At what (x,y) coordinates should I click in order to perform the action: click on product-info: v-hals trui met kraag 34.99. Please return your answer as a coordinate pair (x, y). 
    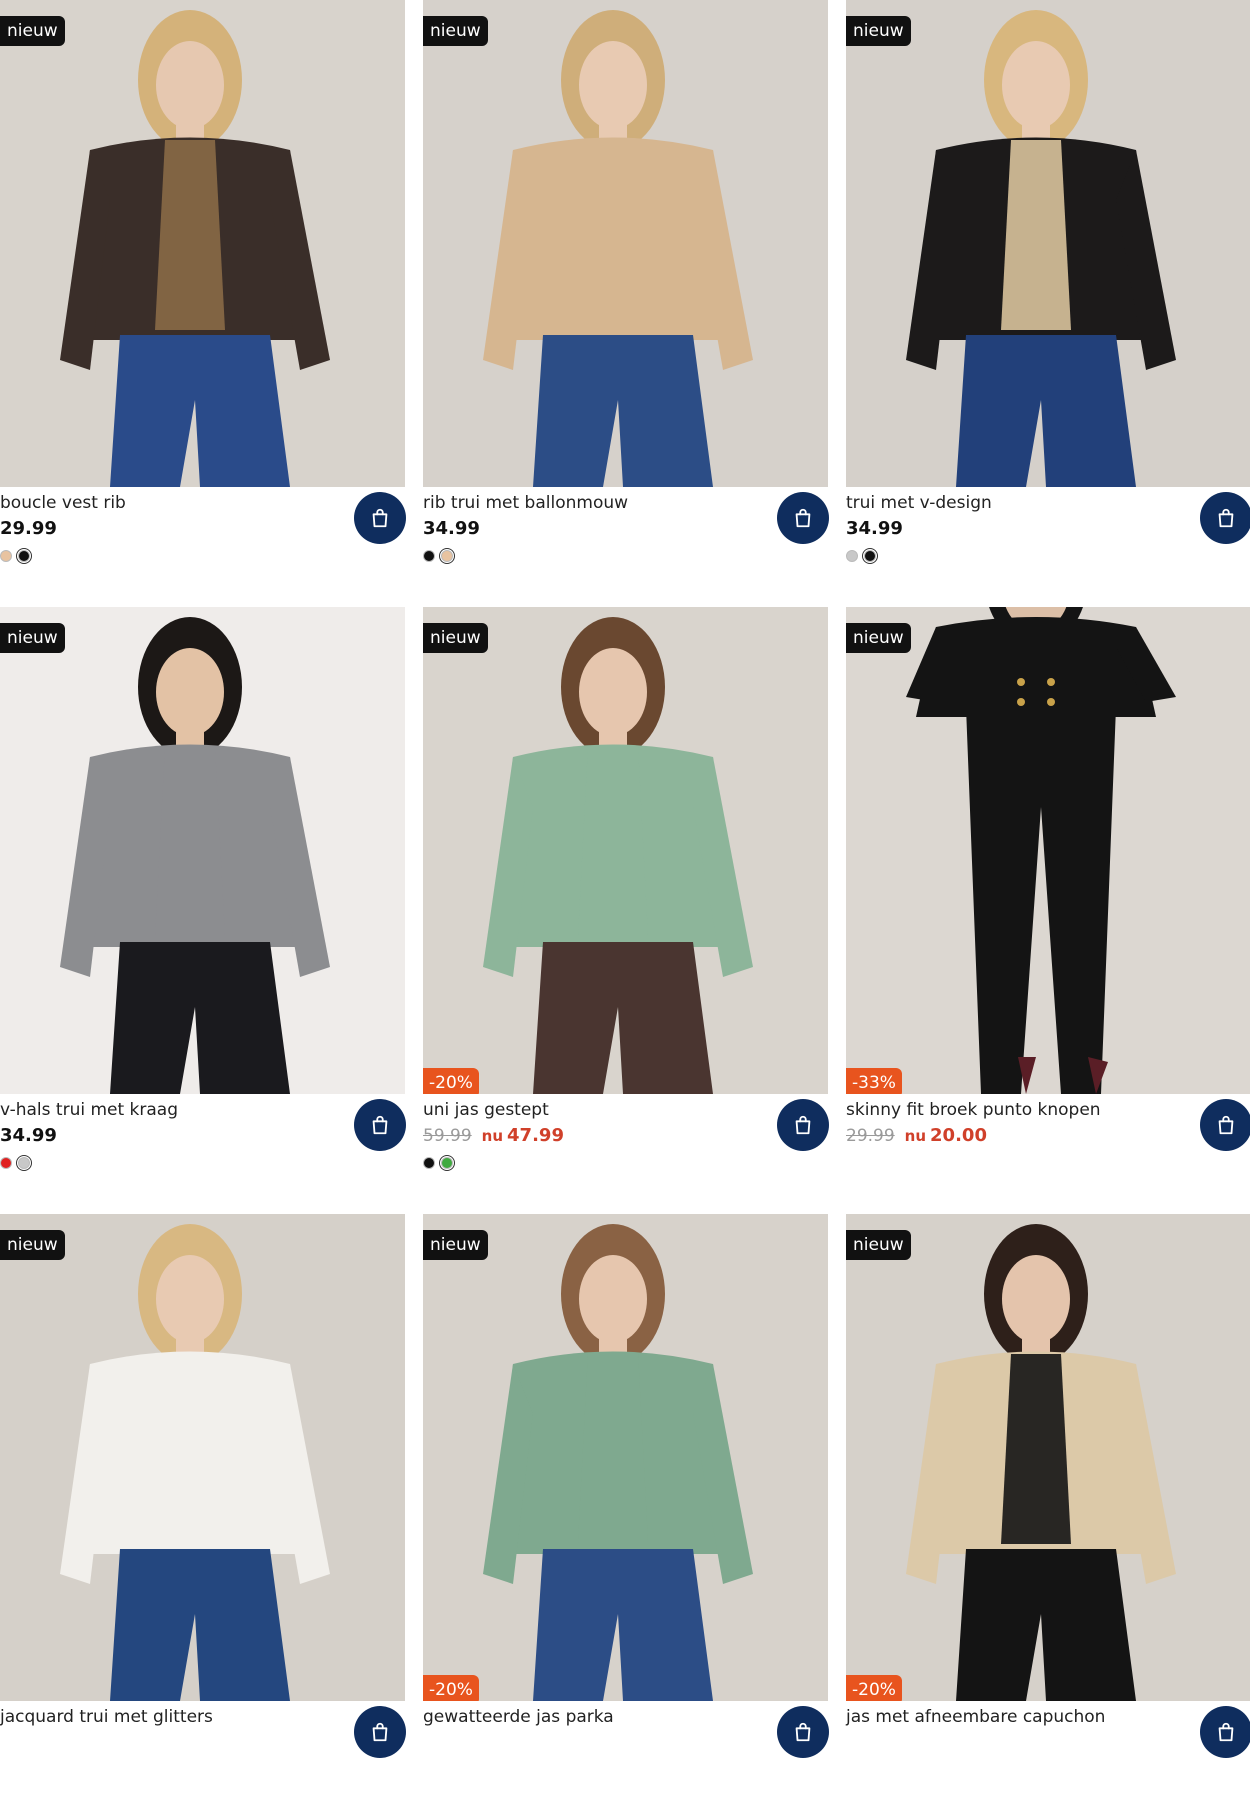
    Looking at the image, I should click on (202, 1136).